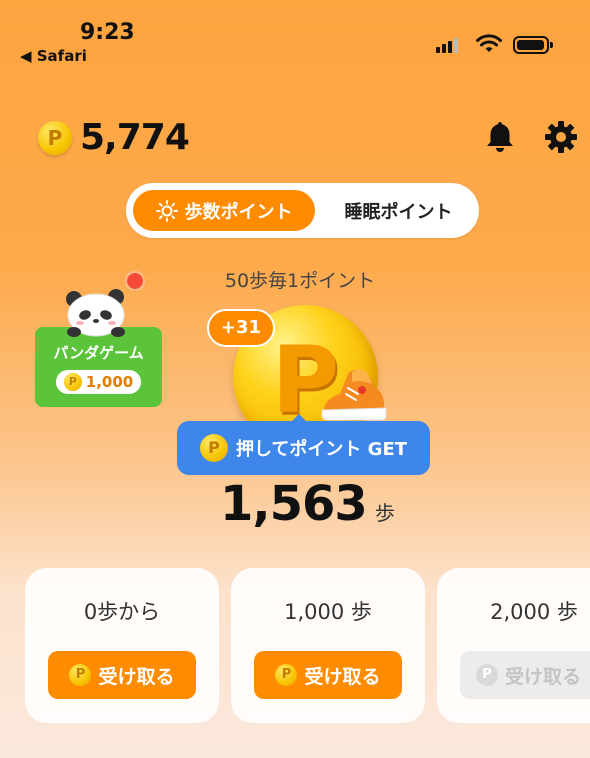  What do you see at coordinates (122, 645) in the screenshot?
I see `milestone-card: 0歩から P 受け取る` at bounding box center [122, 645].